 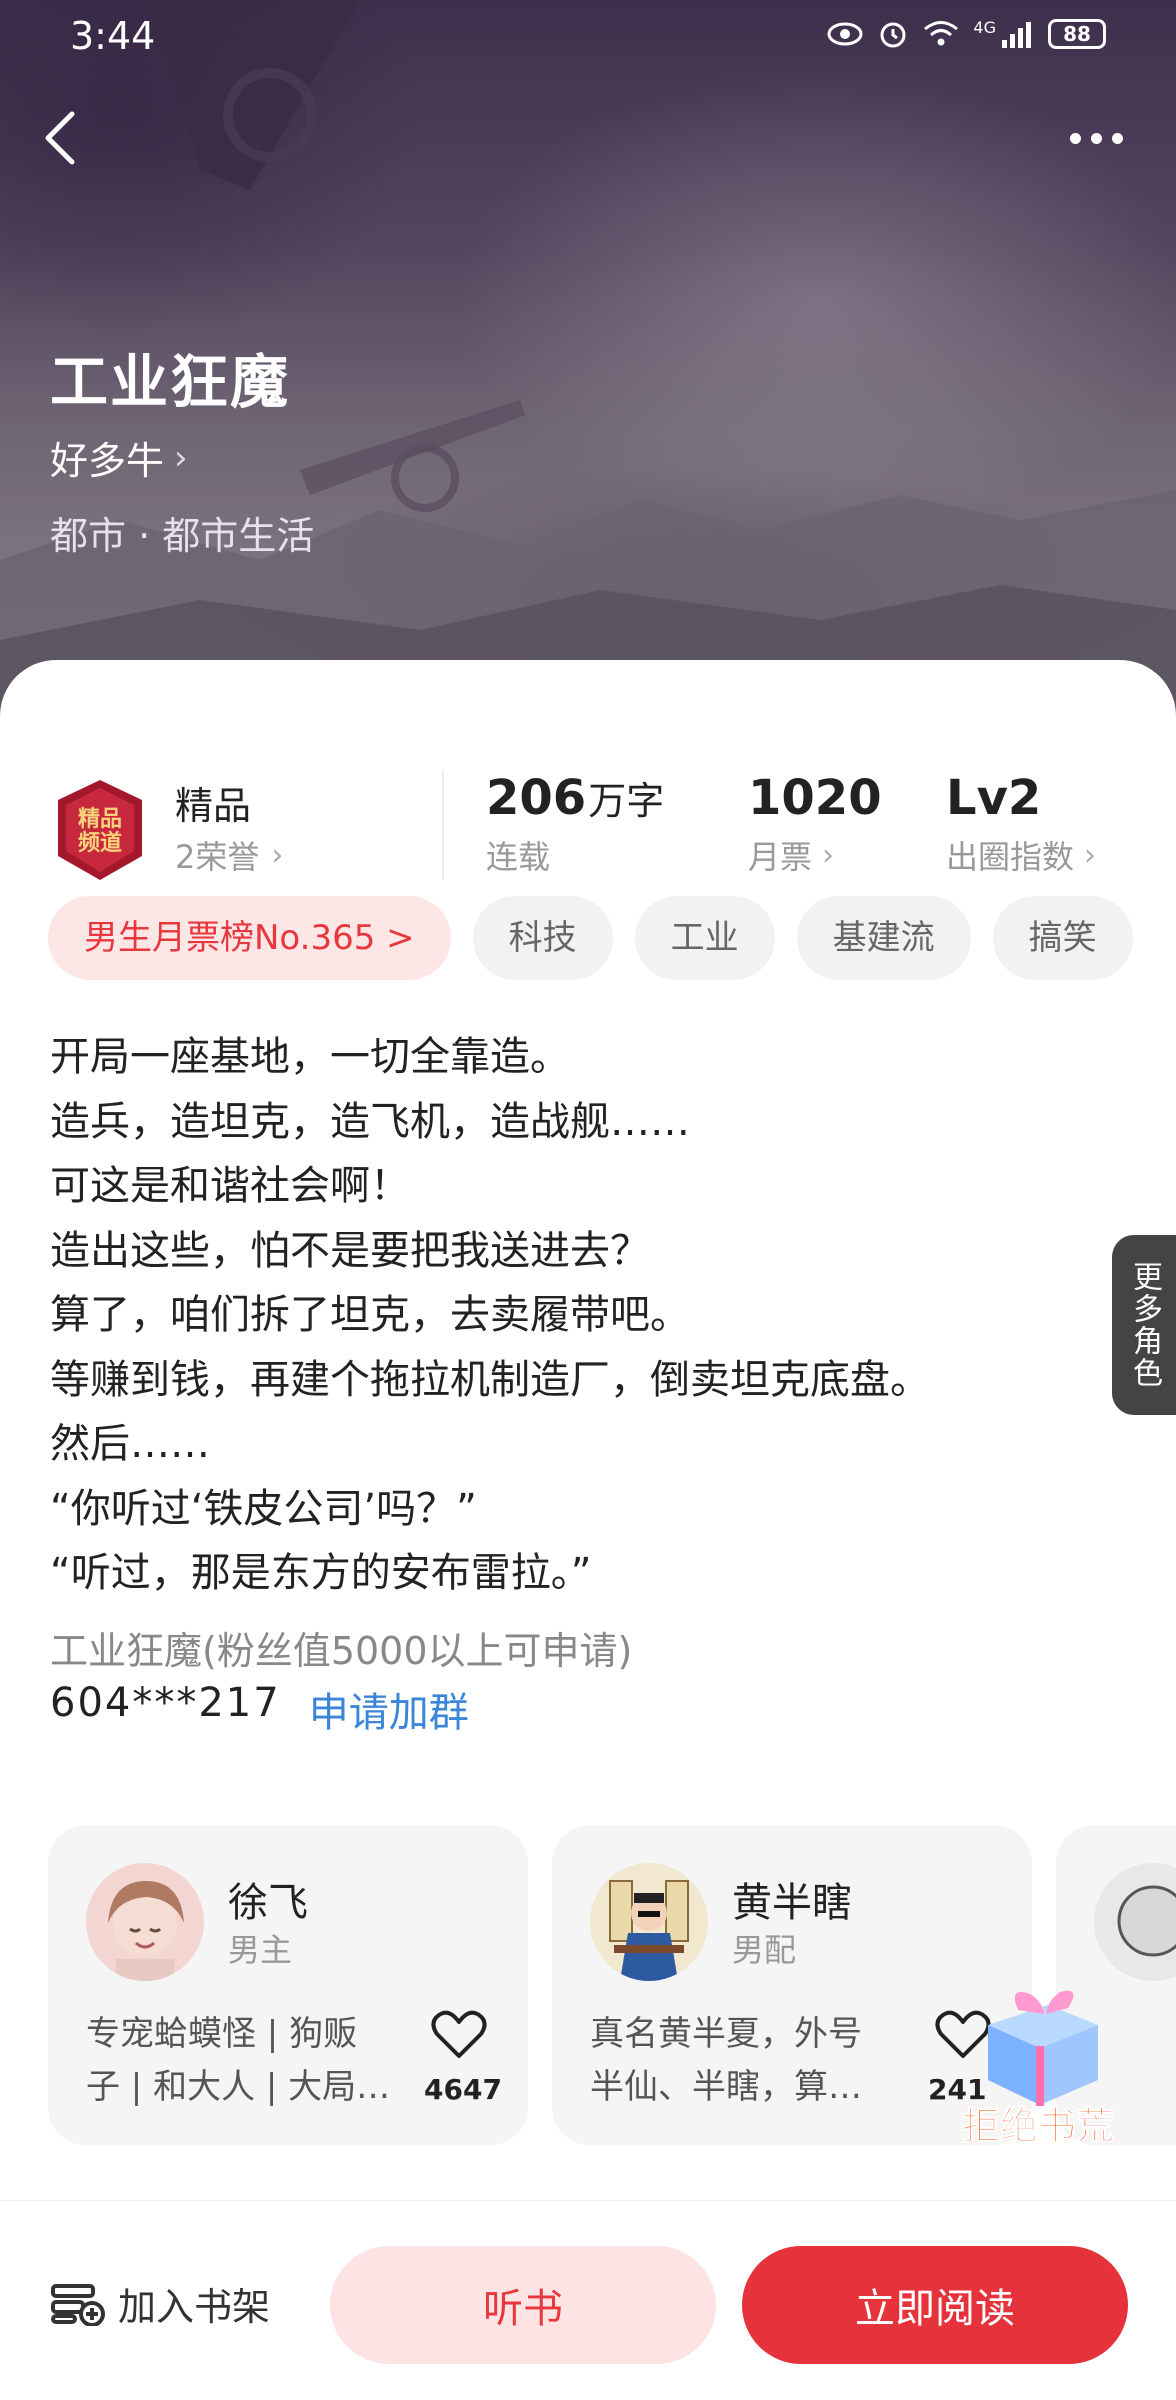 I want to click on network-type: 4G, so click(x=984, y=27).